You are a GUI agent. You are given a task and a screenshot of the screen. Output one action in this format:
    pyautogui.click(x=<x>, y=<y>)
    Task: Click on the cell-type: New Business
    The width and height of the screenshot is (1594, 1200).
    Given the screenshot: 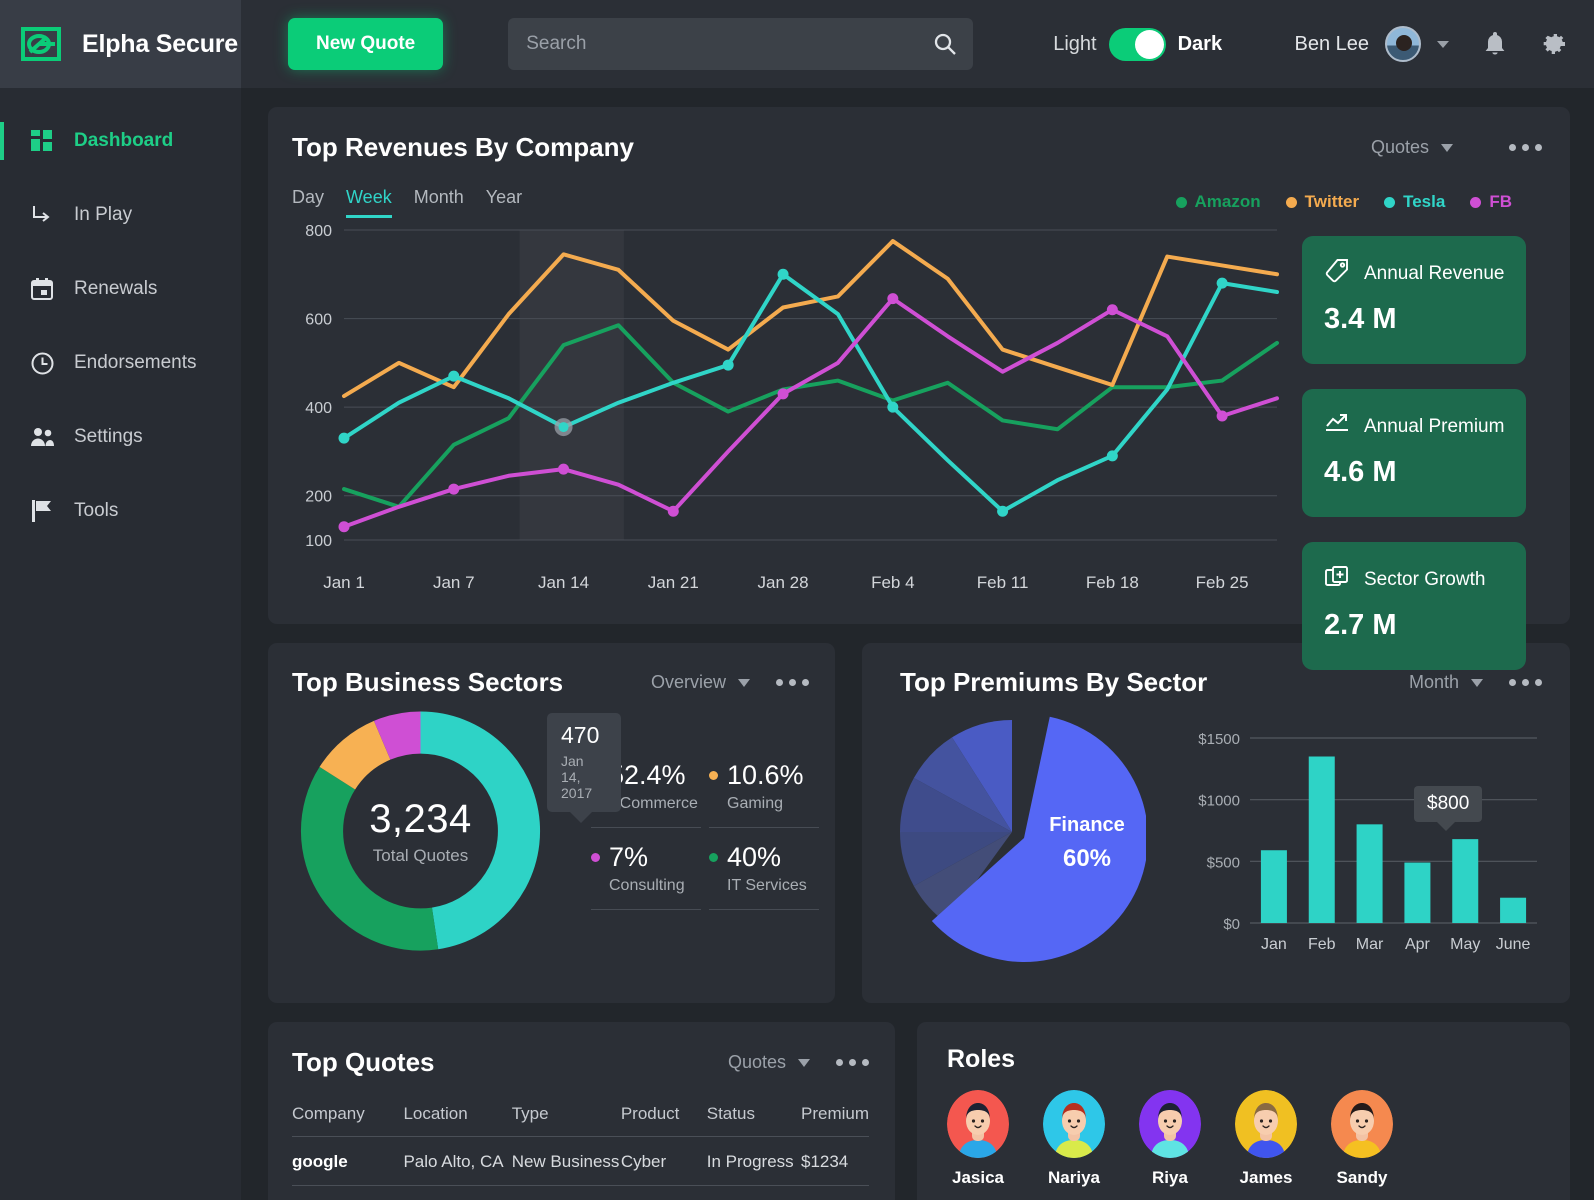 What is the action you would take?
    pyautogui.click(x=566, y=1161)
    